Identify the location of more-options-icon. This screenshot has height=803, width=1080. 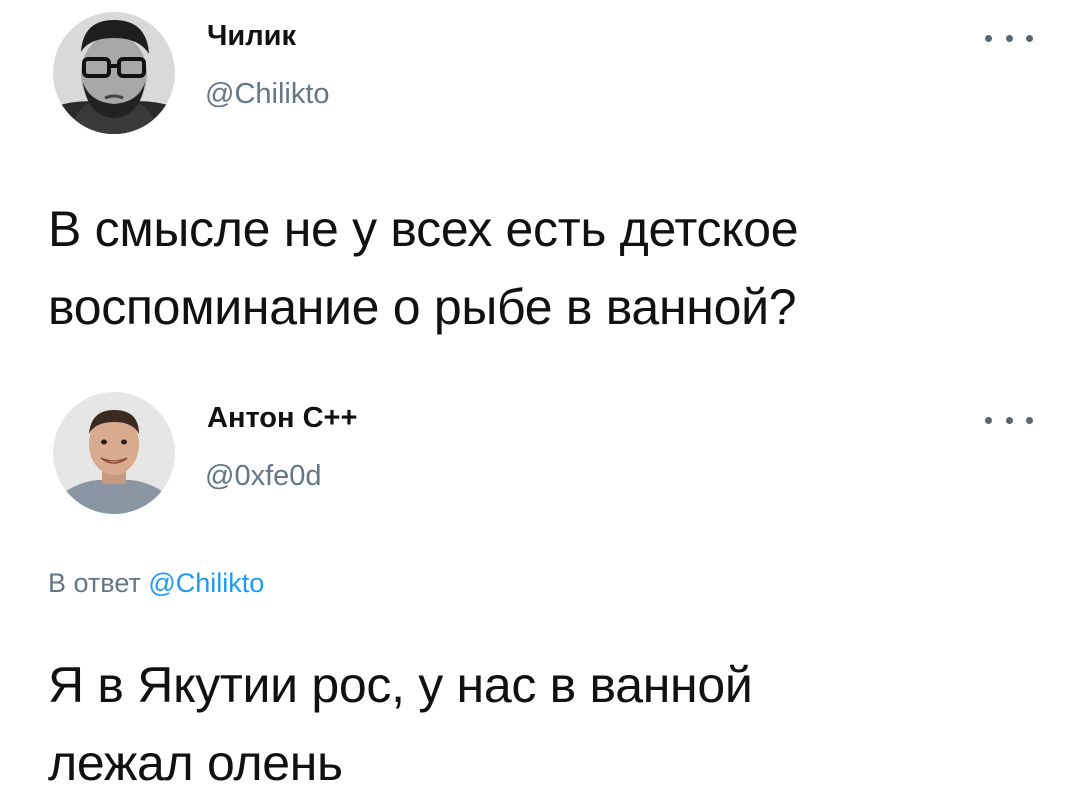
(1009, 420).